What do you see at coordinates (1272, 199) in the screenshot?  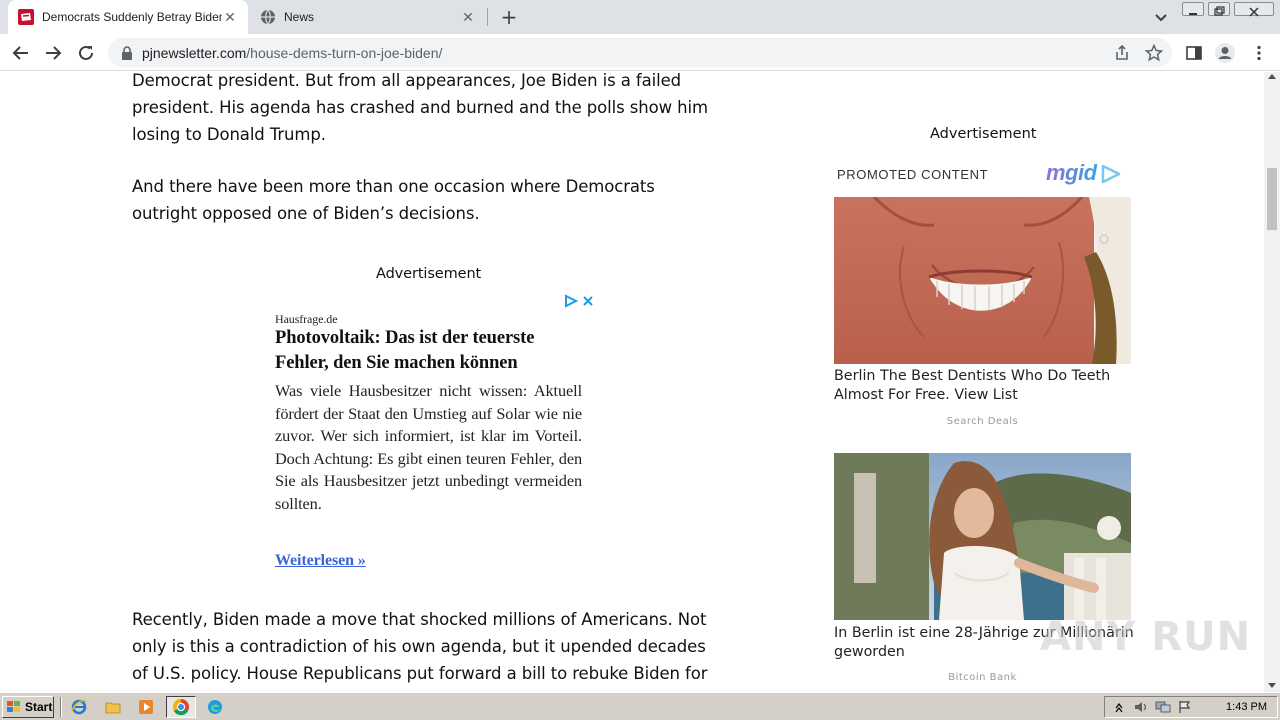 I see `scrollbar-thumb` at bounding box center [1272, 199].